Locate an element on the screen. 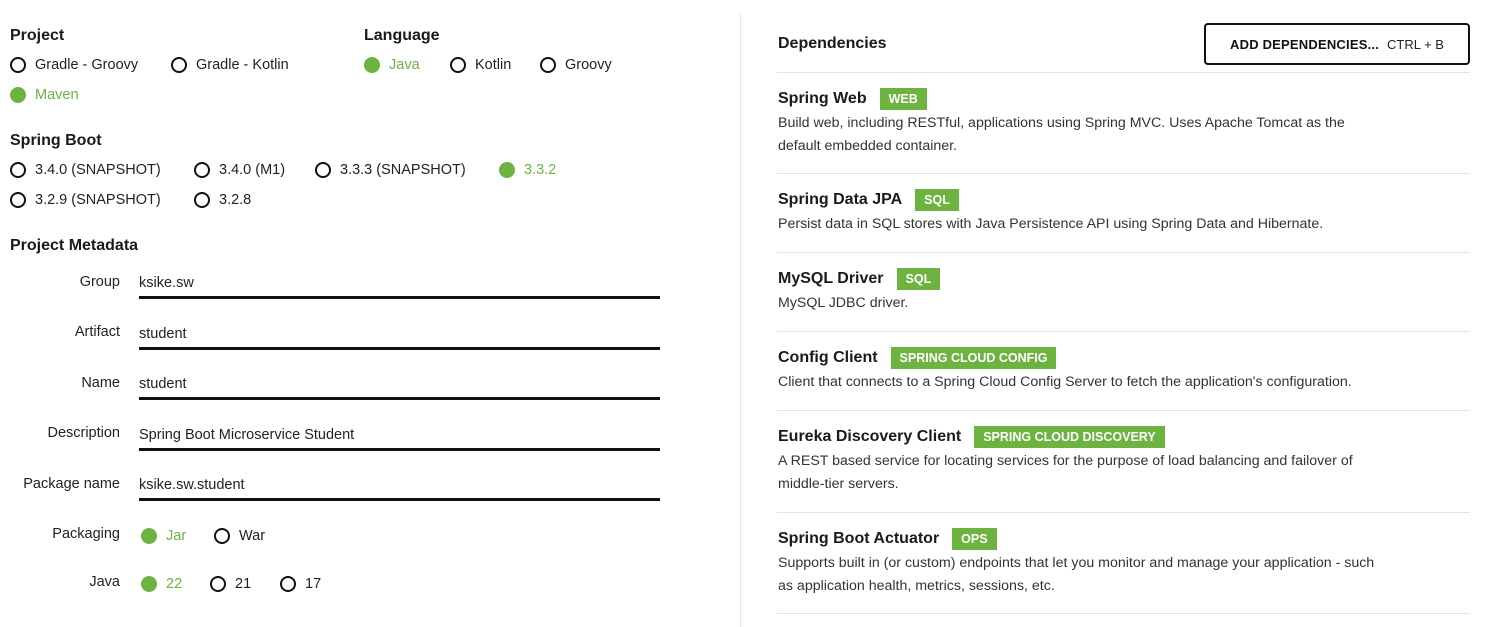 The height and width of the screenshot is (627, 1487). radio-label: Java is located at coordinates (404, 65).